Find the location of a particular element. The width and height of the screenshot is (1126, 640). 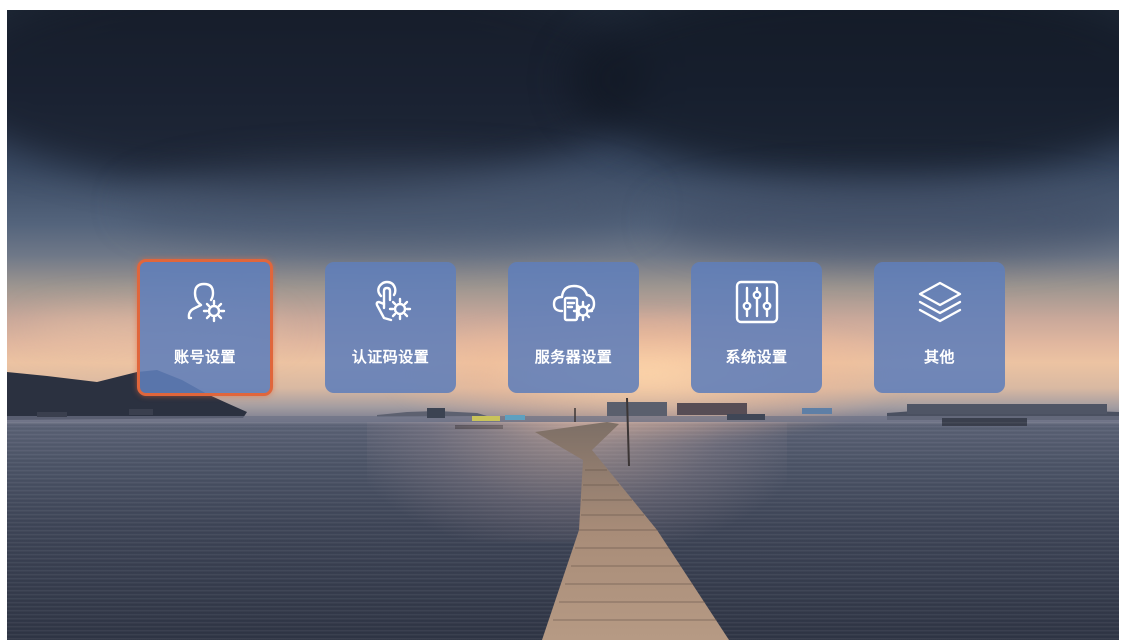

cloud-server-gear-icon is located at coordinates (573, 303).